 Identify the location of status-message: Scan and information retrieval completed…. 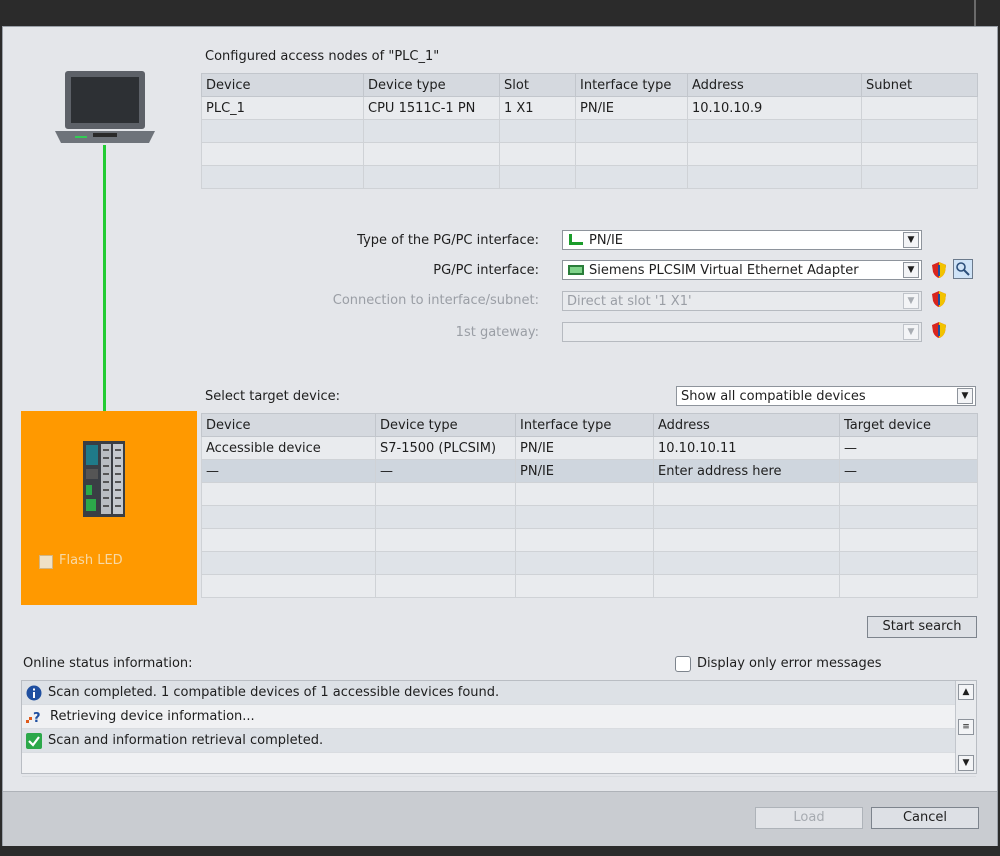
(499, 741).